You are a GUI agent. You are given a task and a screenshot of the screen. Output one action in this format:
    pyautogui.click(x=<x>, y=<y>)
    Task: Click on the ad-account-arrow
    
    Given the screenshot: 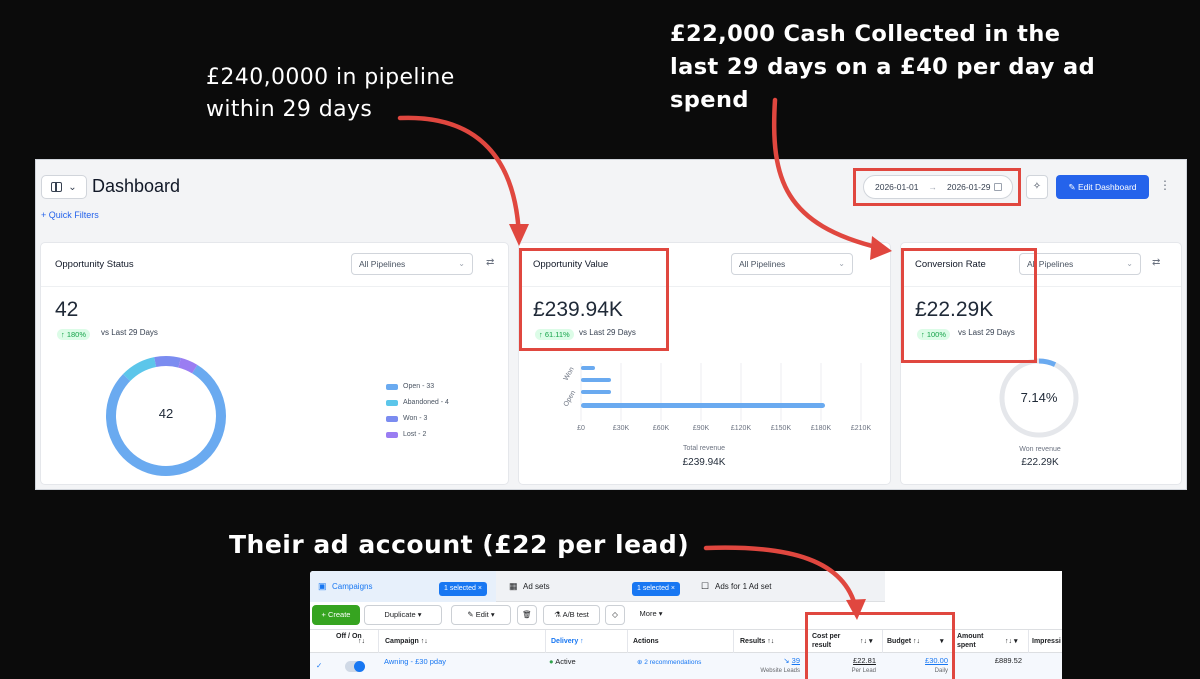 What is the action you would take?
    pyautogui.click(x=781, y=578)
    